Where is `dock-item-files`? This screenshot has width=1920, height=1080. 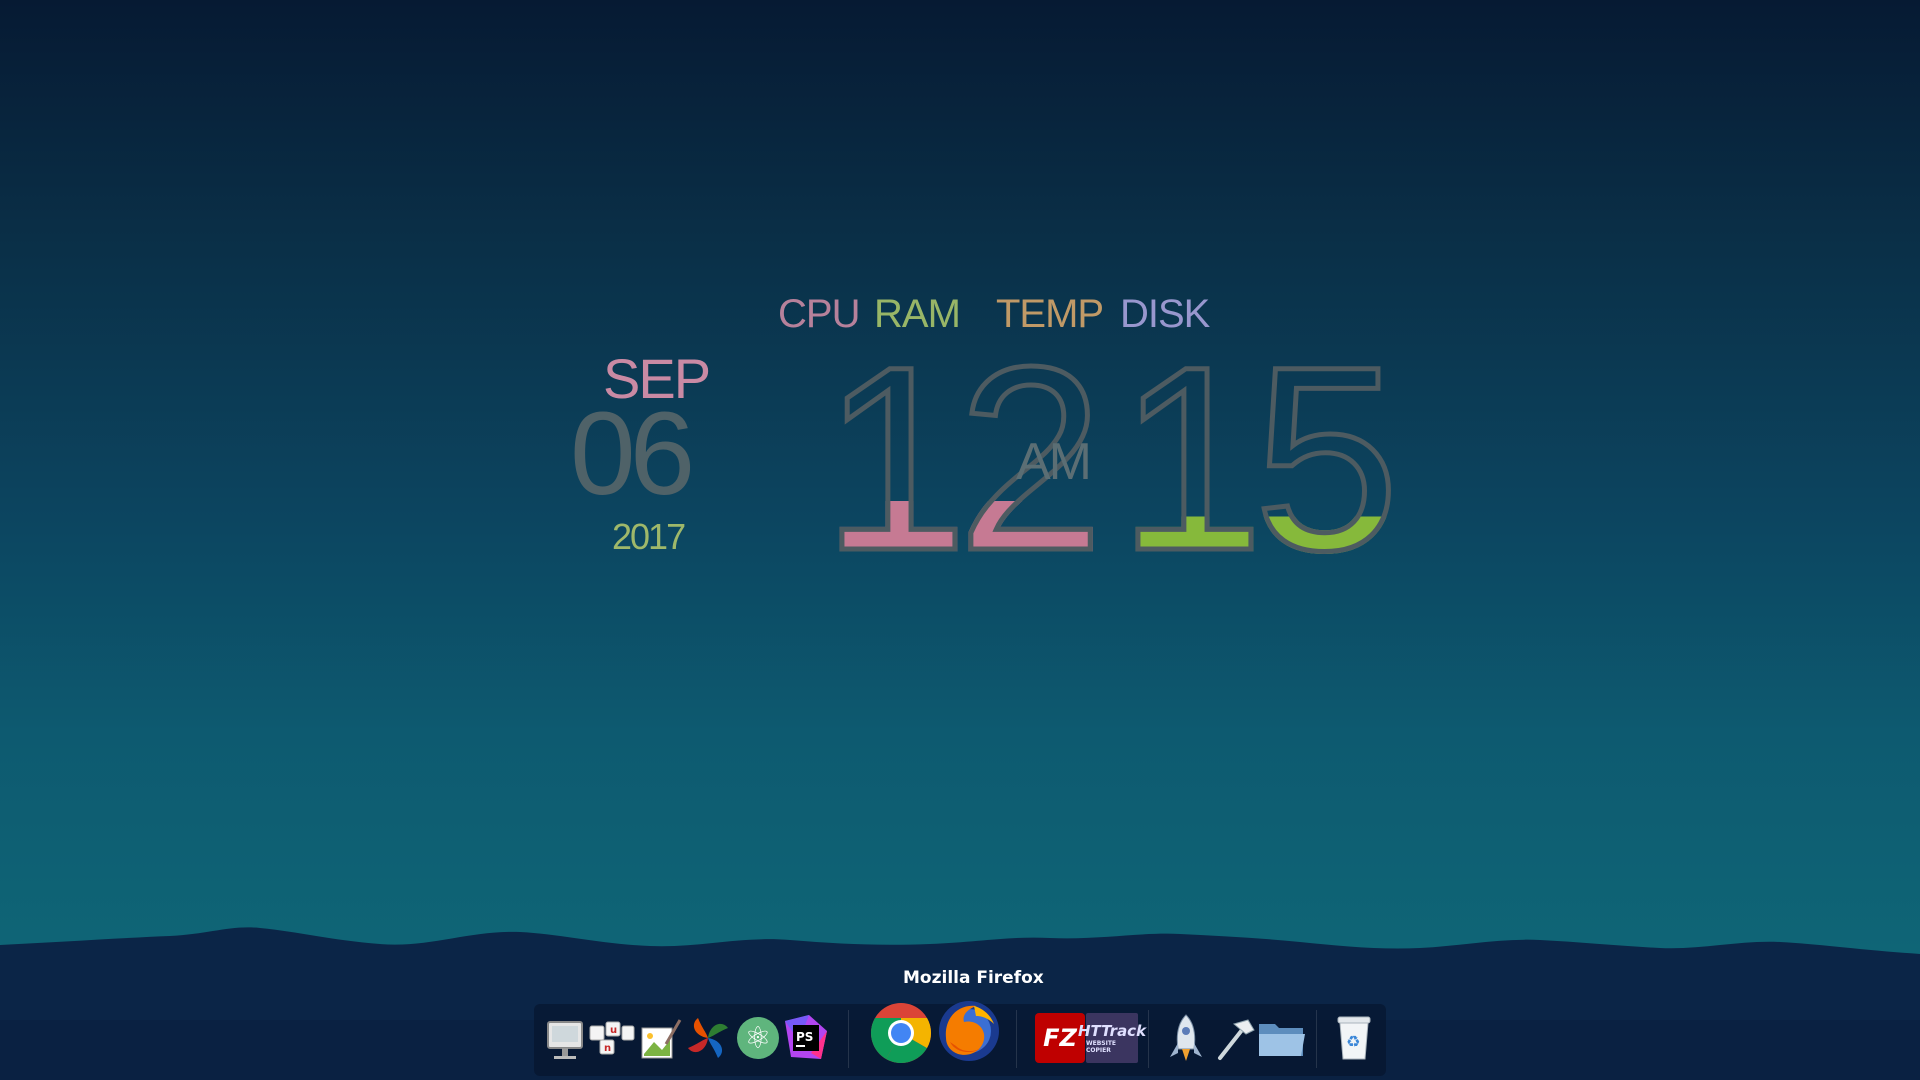 dock-item-files is located at coordinates (1282, 1038).